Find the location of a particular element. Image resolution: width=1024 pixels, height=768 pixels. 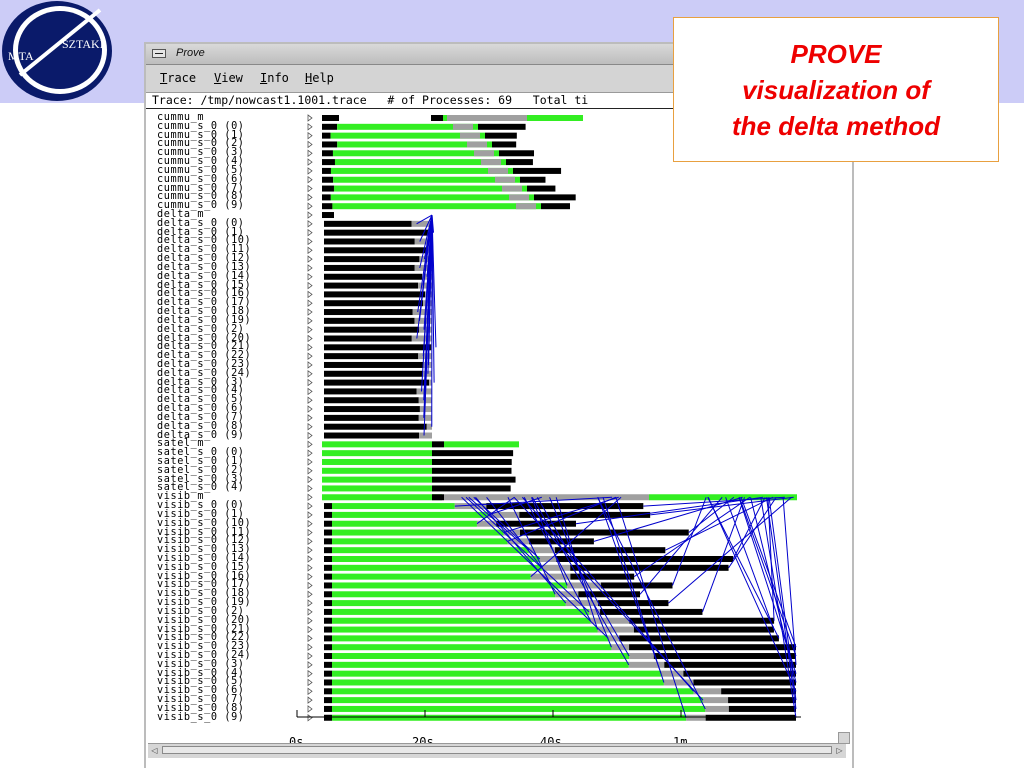

callout-line-1: PROVE is located at coordinates (836, 53).